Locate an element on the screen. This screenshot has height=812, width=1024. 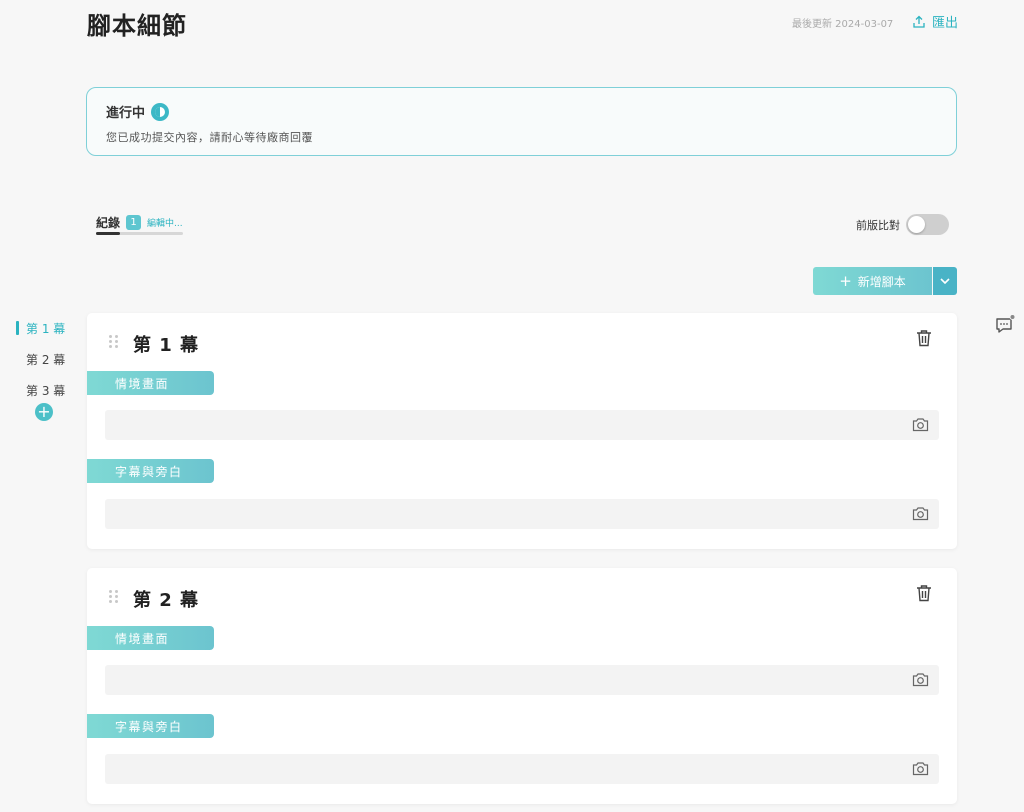
scene-nav: 第 1 幕 第 2 幕 第 3 幕 is located at coordinates (46, 359).